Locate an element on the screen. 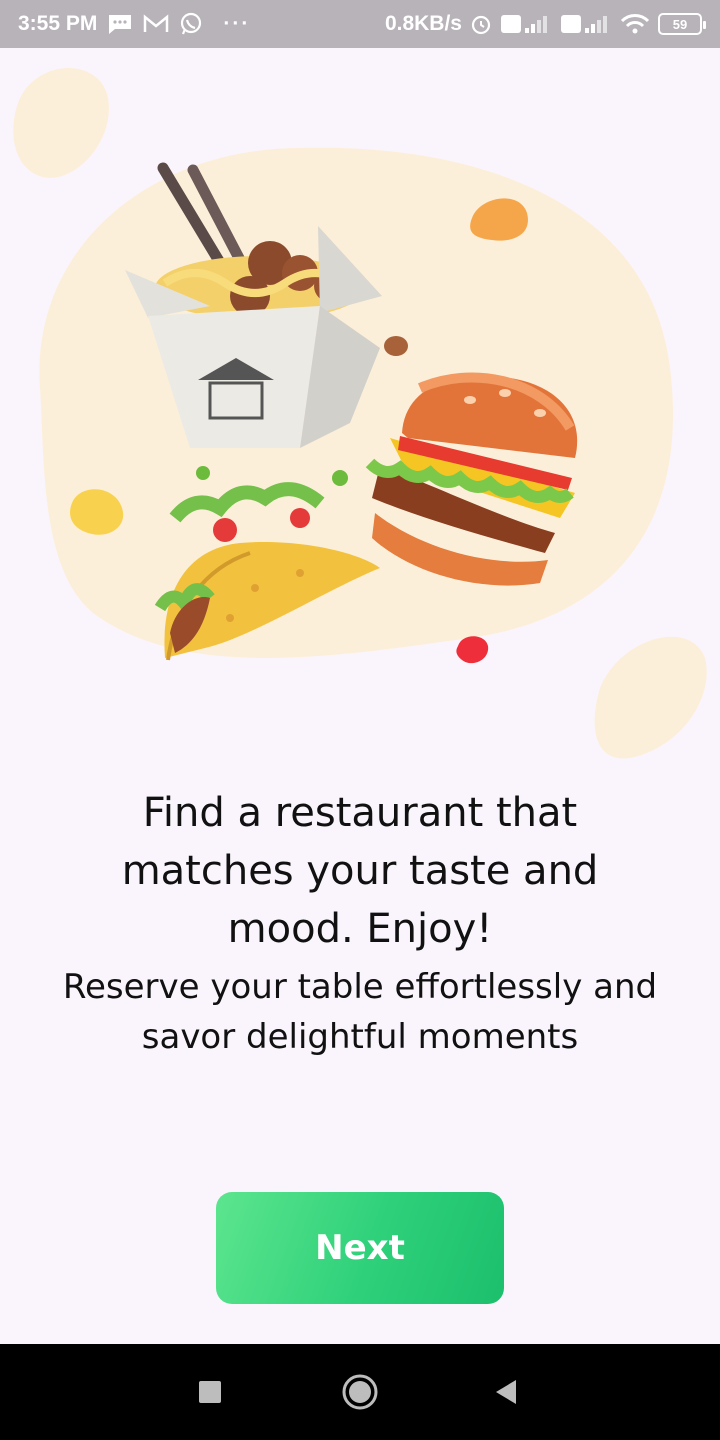 Image resolution: width=720 pixels, height=1440 pixels. volte-signal-2-icon is located at coordinates (586, 24).